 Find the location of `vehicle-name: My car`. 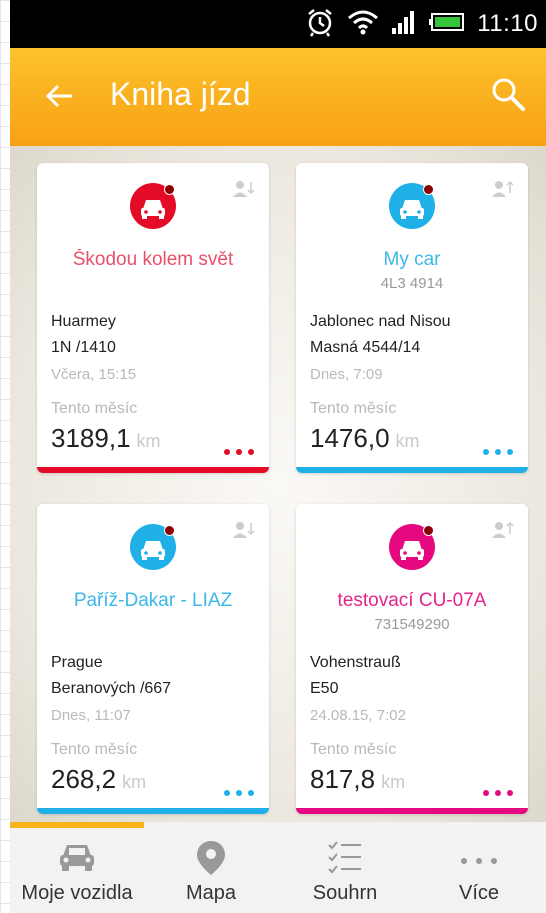

vehicle-name: My car is located at coordinates (412, 259).